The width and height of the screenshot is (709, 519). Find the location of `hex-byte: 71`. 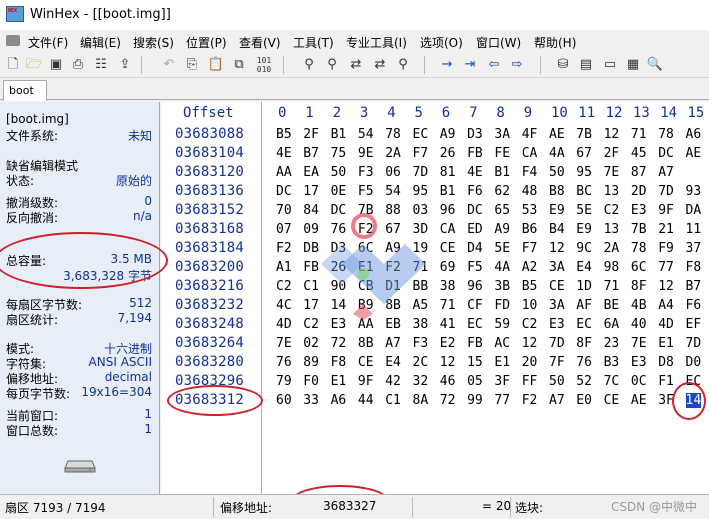

hex-byte: 71 is located at coordinates (448, 305).